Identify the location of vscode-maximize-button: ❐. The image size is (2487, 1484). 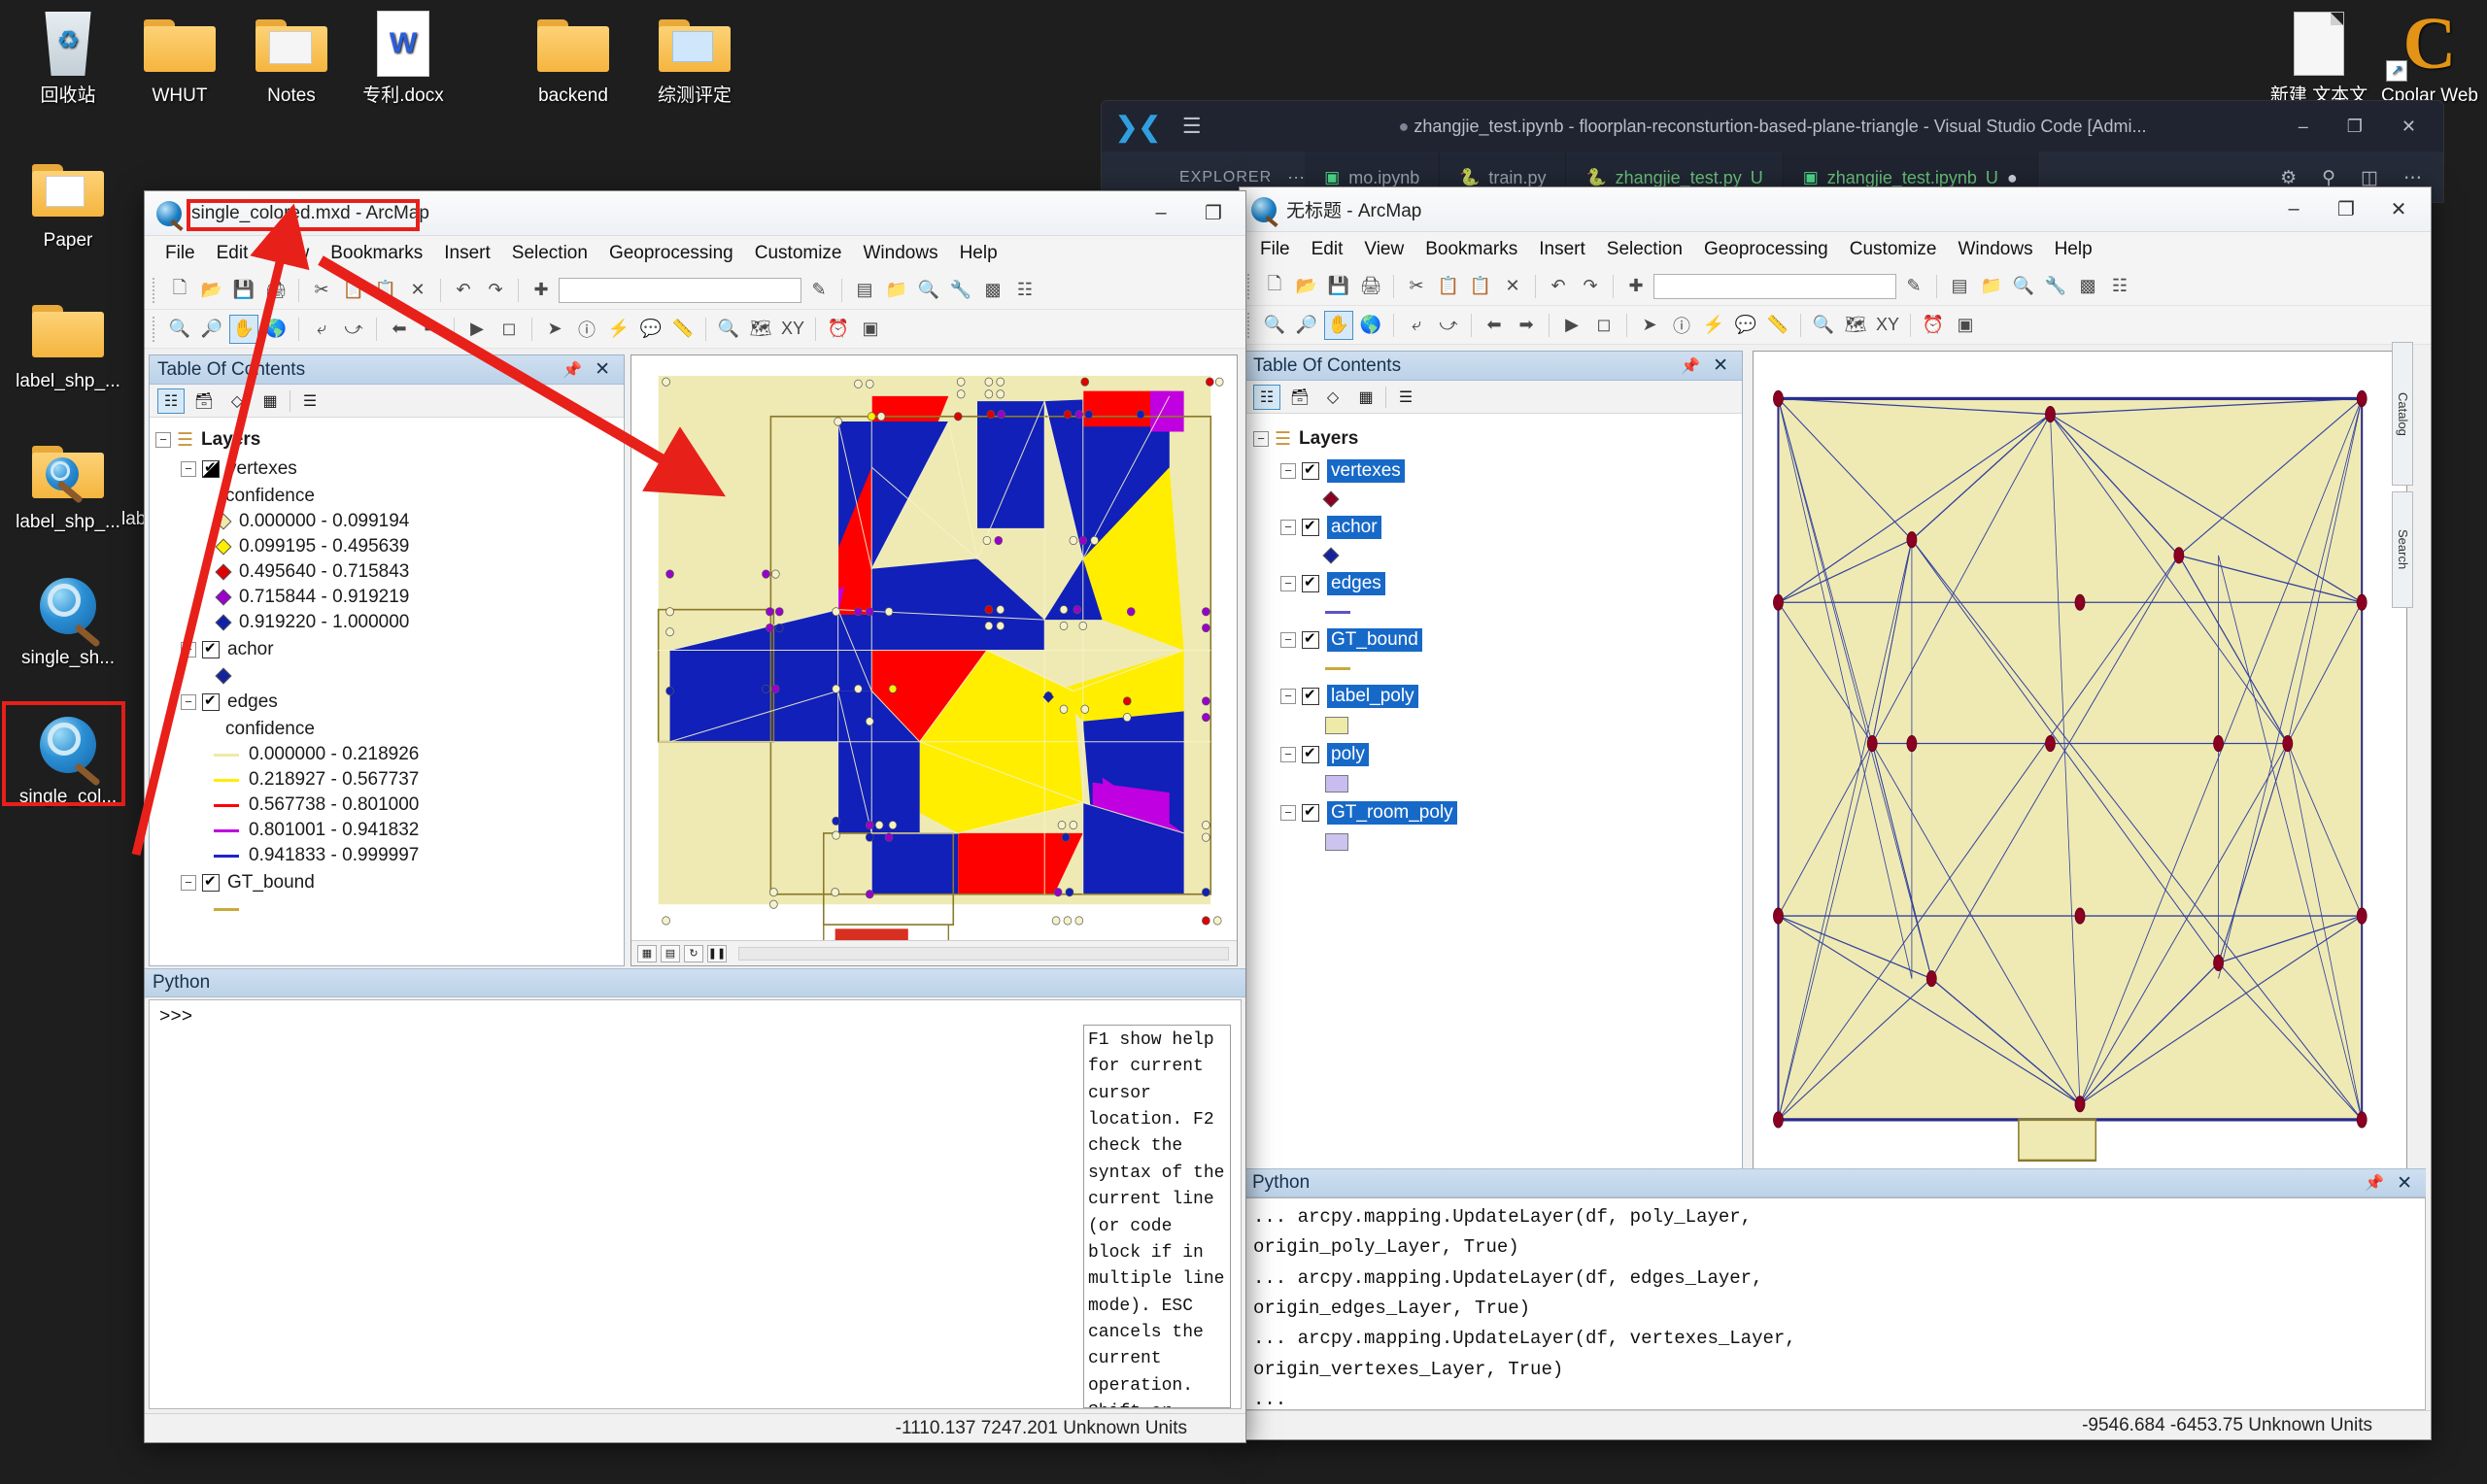
(2355, 127).